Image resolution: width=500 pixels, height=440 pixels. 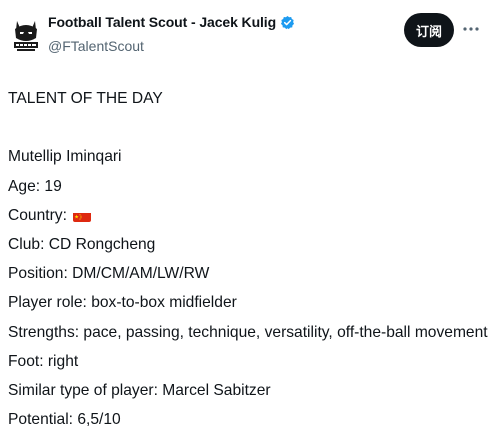 What do you see at coordinates (139, 390) in the screenshot?
I see `similar-player: Similar type of player: Marcel Sabitzer` at bounding box center [139, 390].